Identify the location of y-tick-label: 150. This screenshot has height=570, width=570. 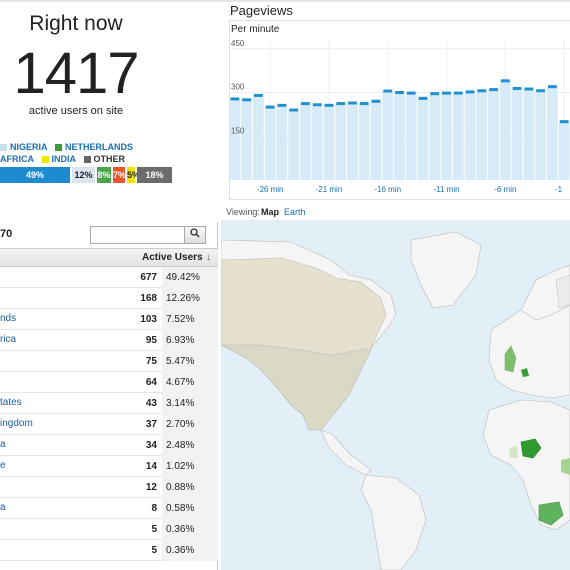
(238, 130).